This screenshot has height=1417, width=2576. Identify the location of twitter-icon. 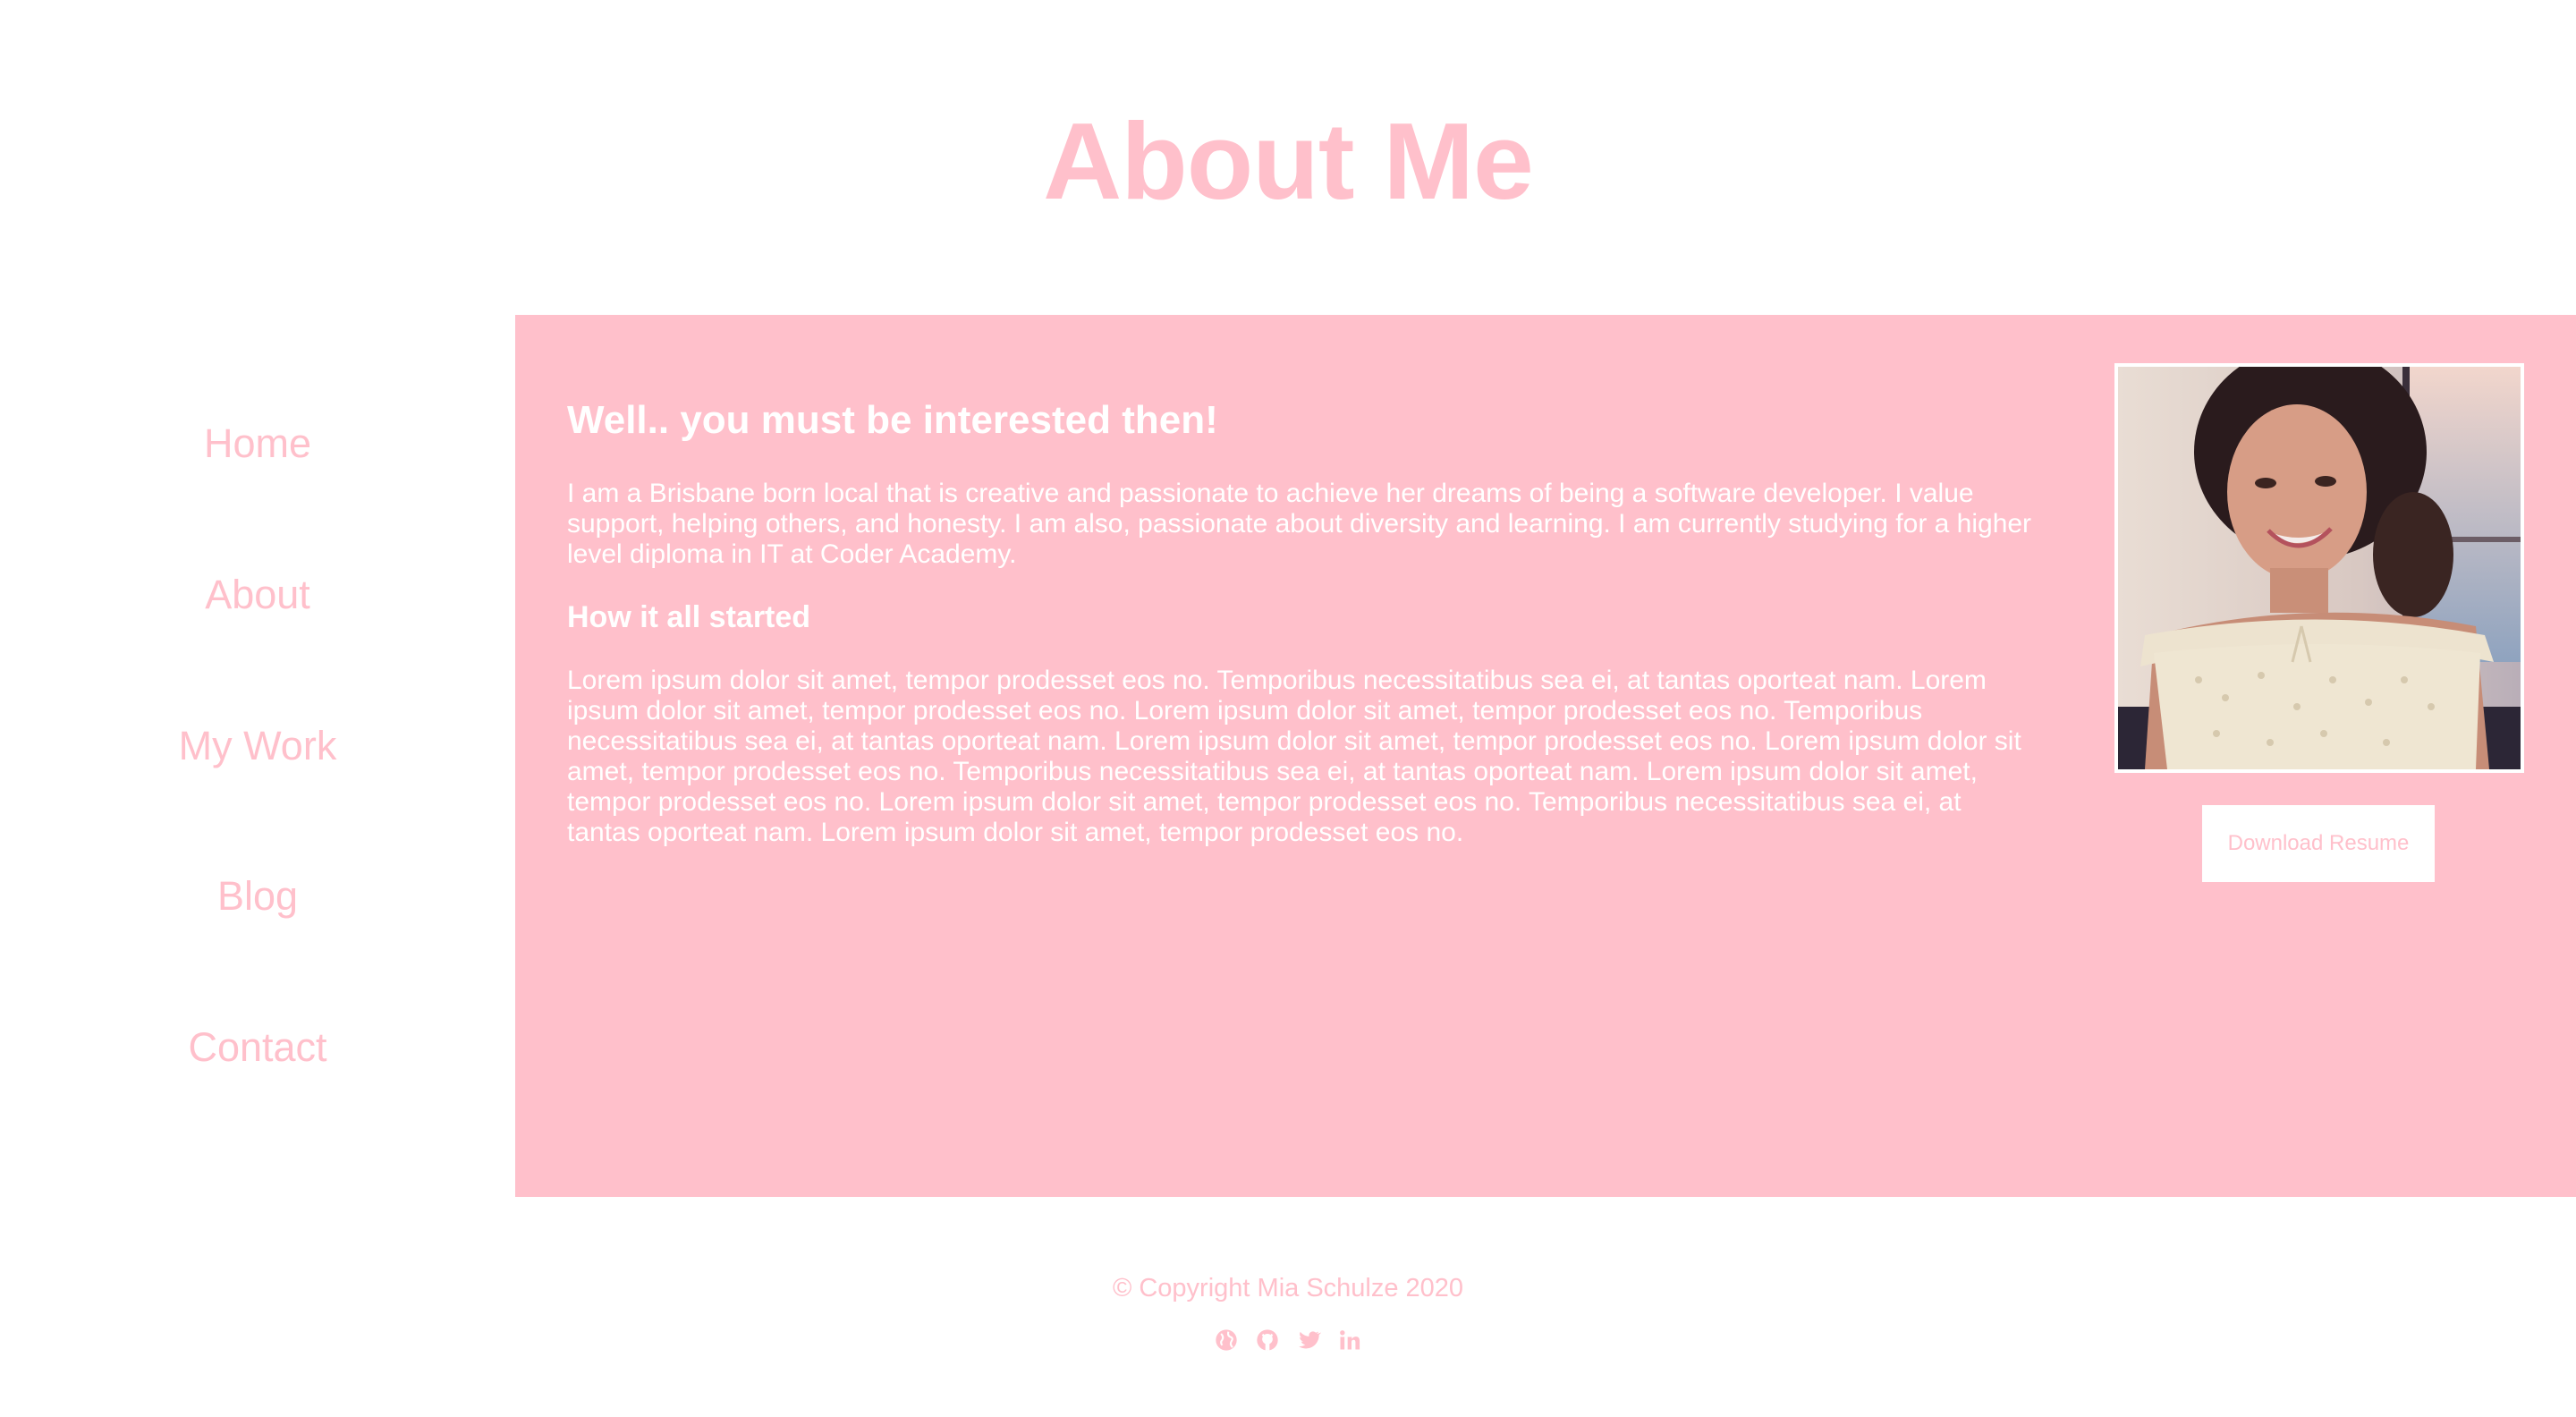
(1308, 1340).